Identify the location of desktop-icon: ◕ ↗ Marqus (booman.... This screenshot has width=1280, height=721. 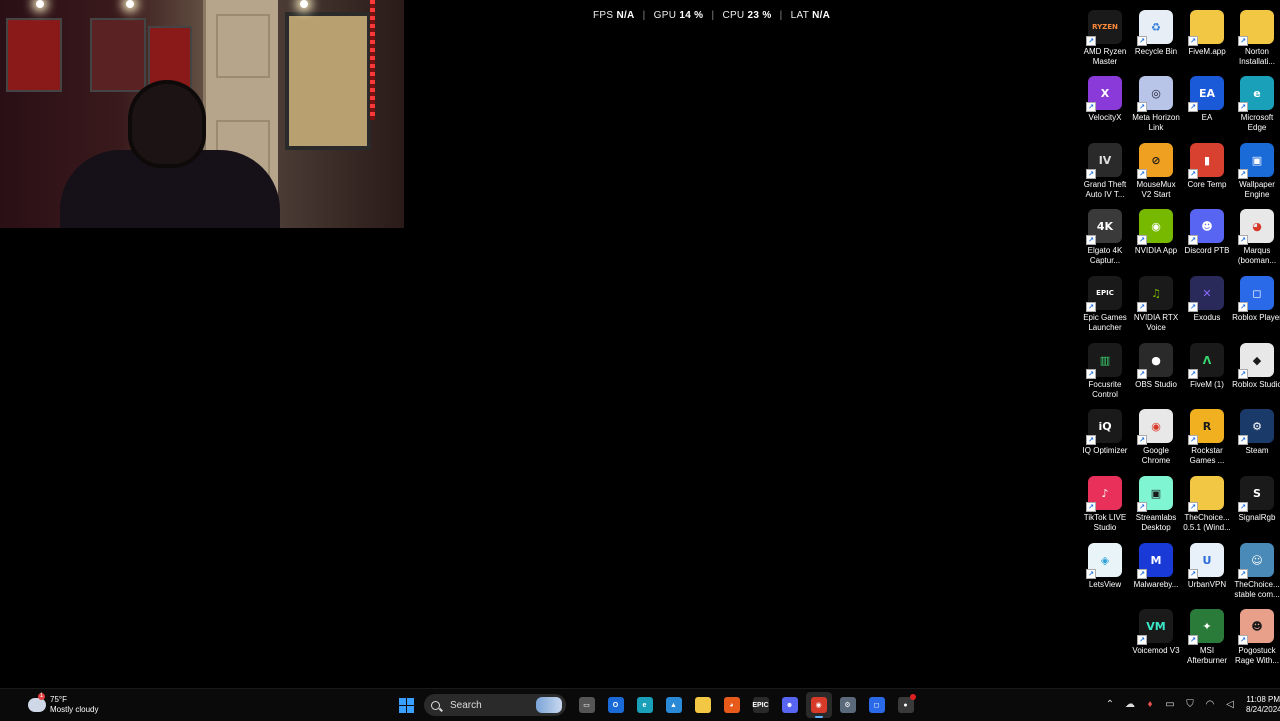
(1256, 238).